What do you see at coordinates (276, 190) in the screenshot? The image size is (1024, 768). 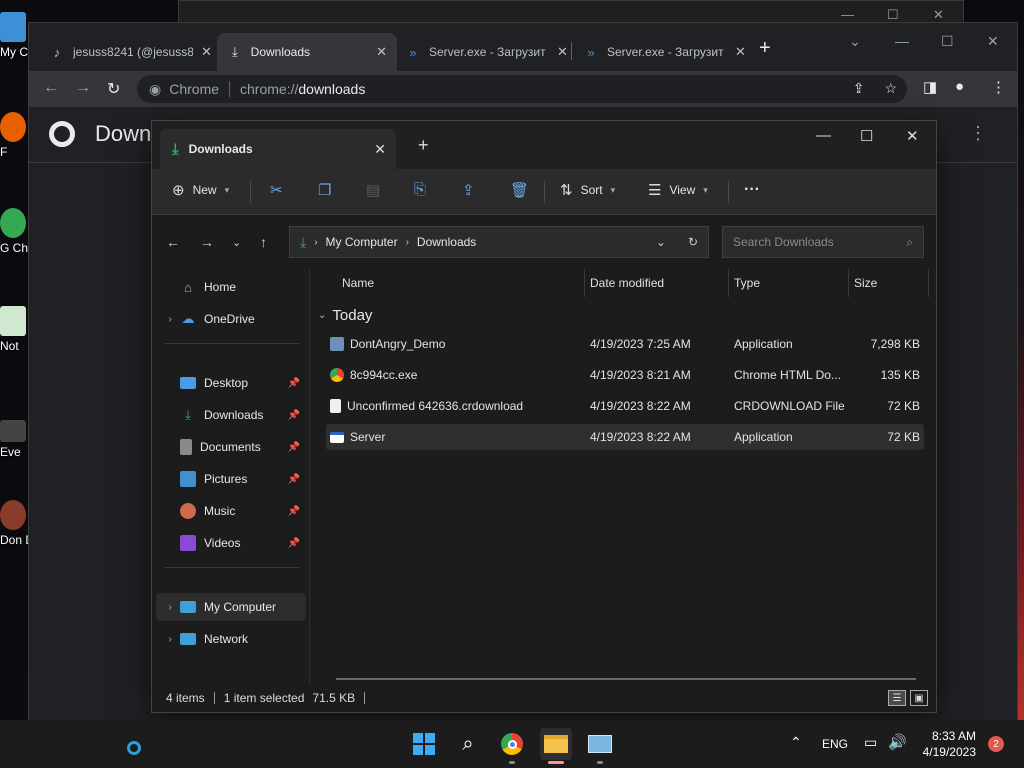 I see `cut-button: ✂` at bounding box center [276, 190].